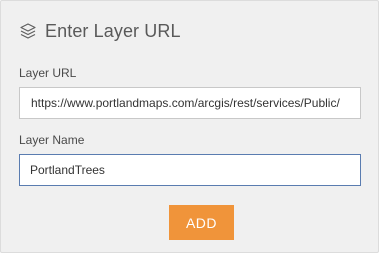 The width and height of the screenshot is (379, 253). I want to click on layer-url-input, so click(190, 103).